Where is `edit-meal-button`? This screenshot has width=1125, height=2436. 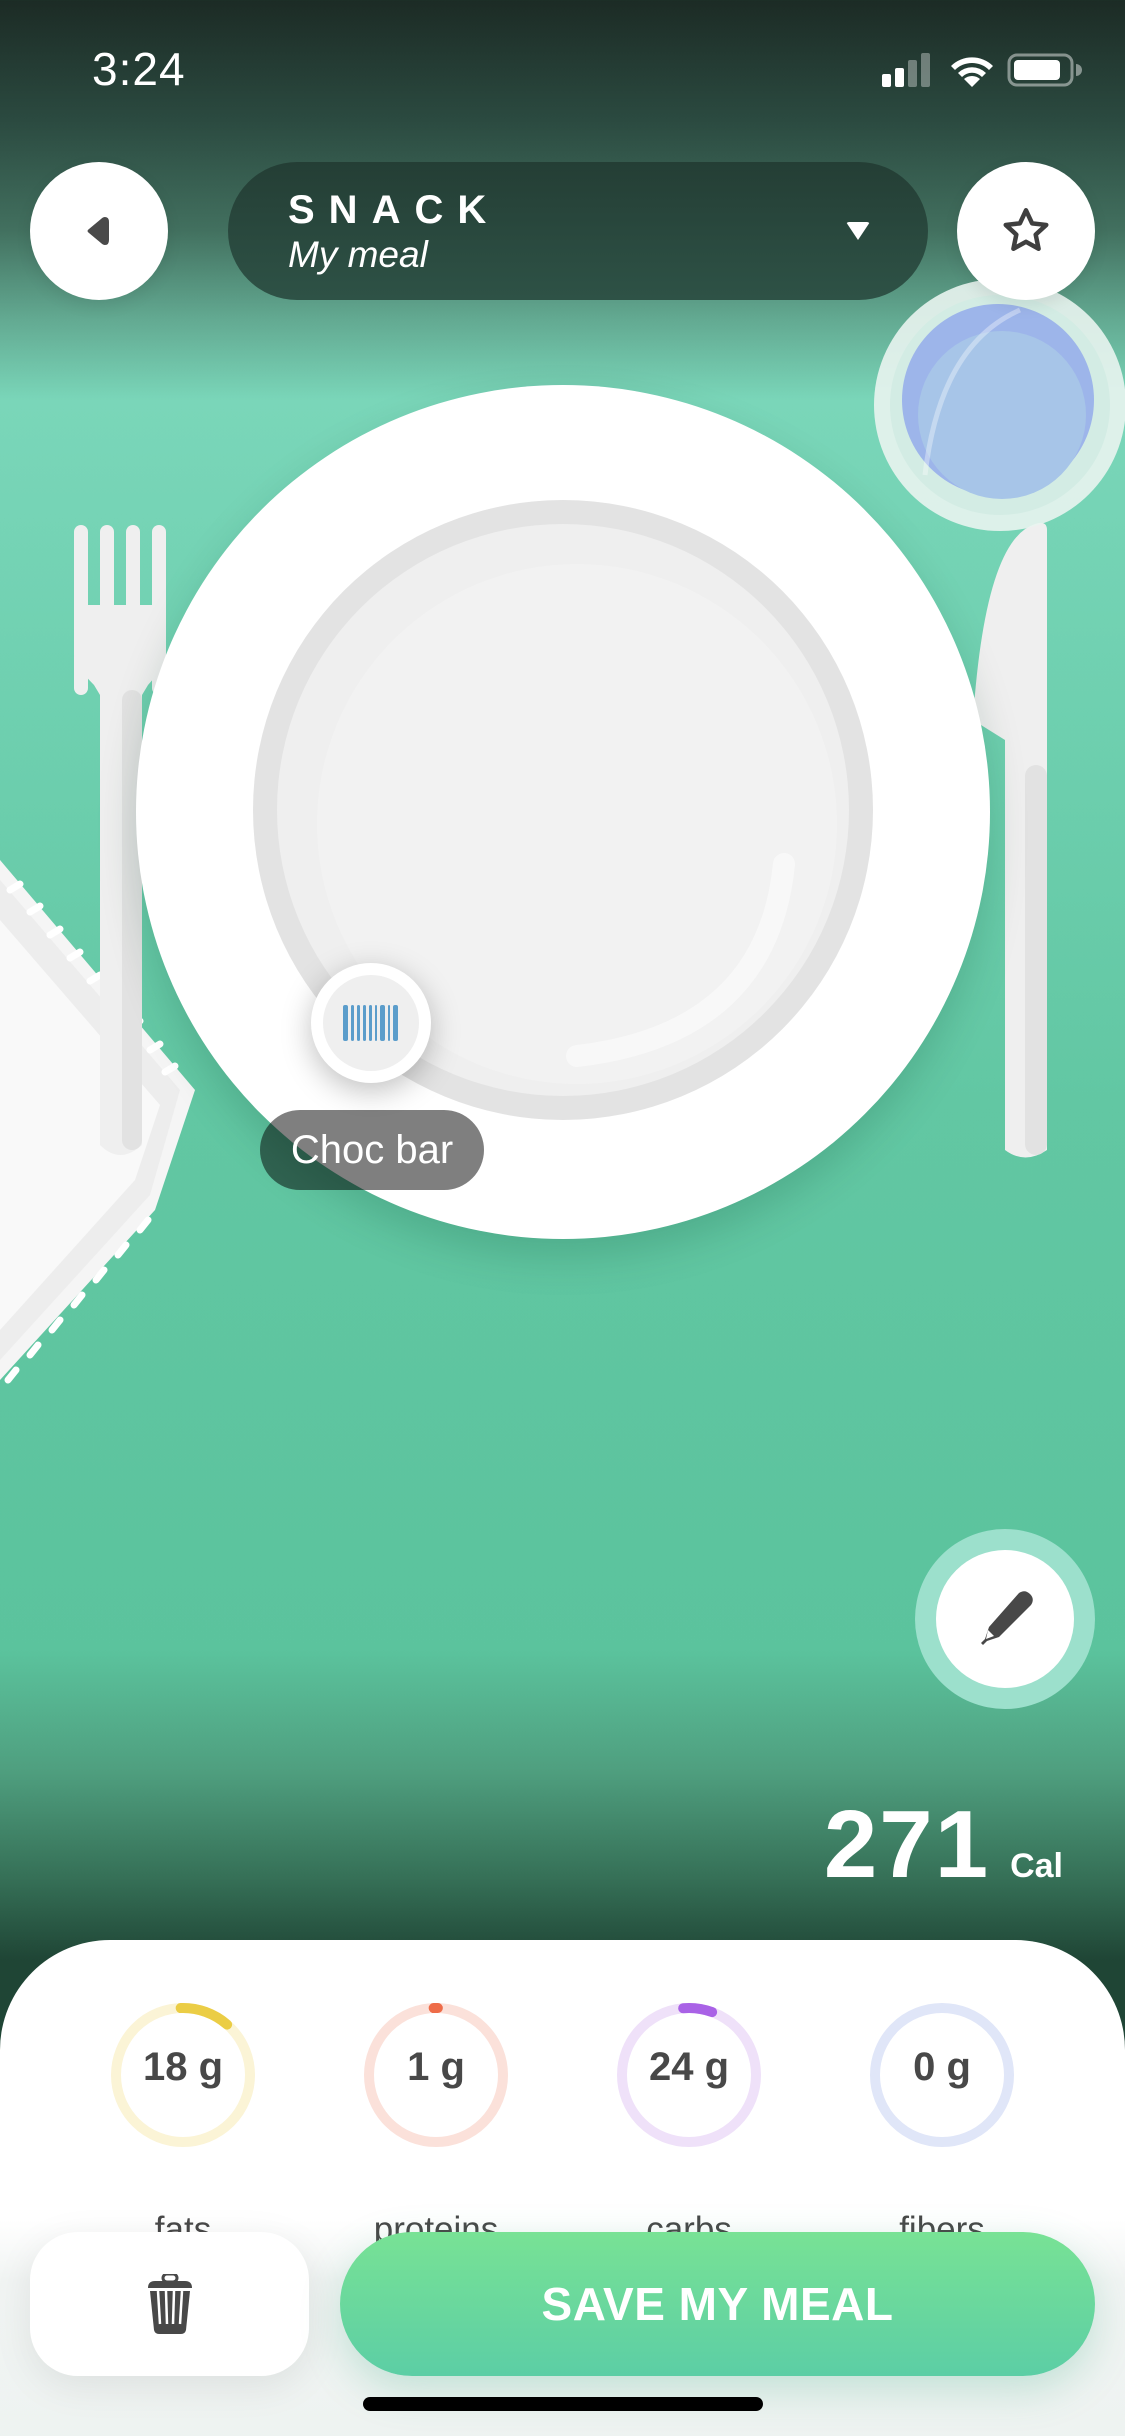
edit-meal-button is located at coordinates (1005, 1619).